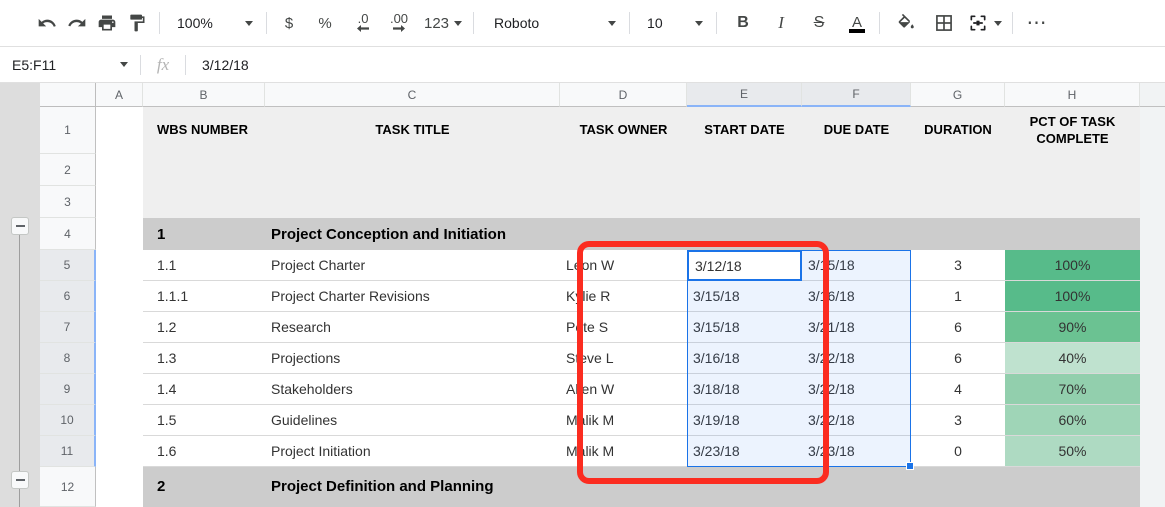 The image size is (1165, 507). I want to click on cell-h6-pct: 100%, so click(1072, 296).